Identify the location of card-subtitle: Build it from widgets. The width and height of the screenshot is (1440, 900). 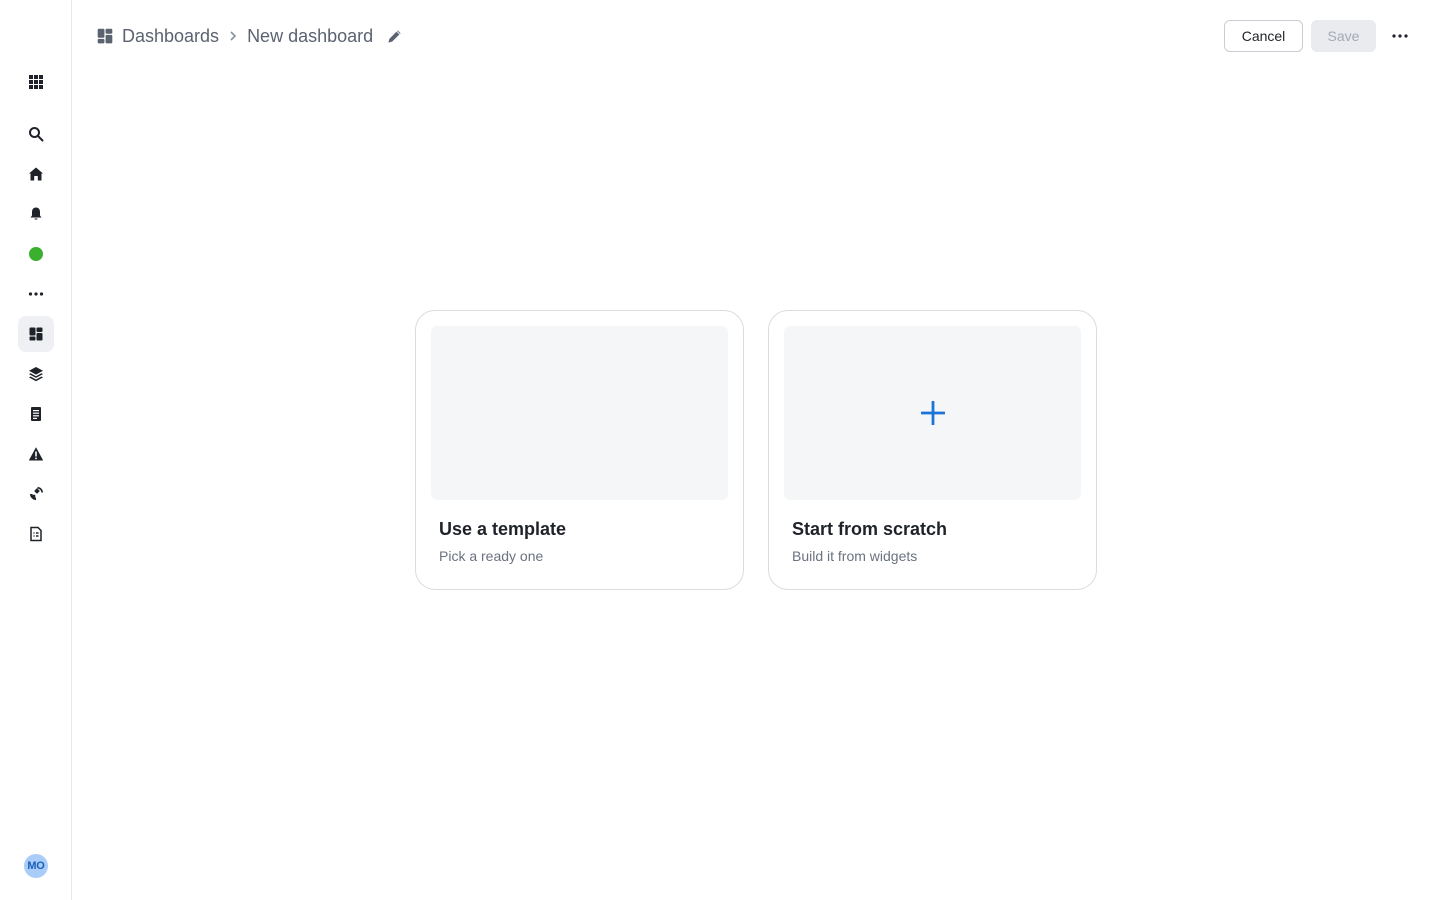
(855, 556).